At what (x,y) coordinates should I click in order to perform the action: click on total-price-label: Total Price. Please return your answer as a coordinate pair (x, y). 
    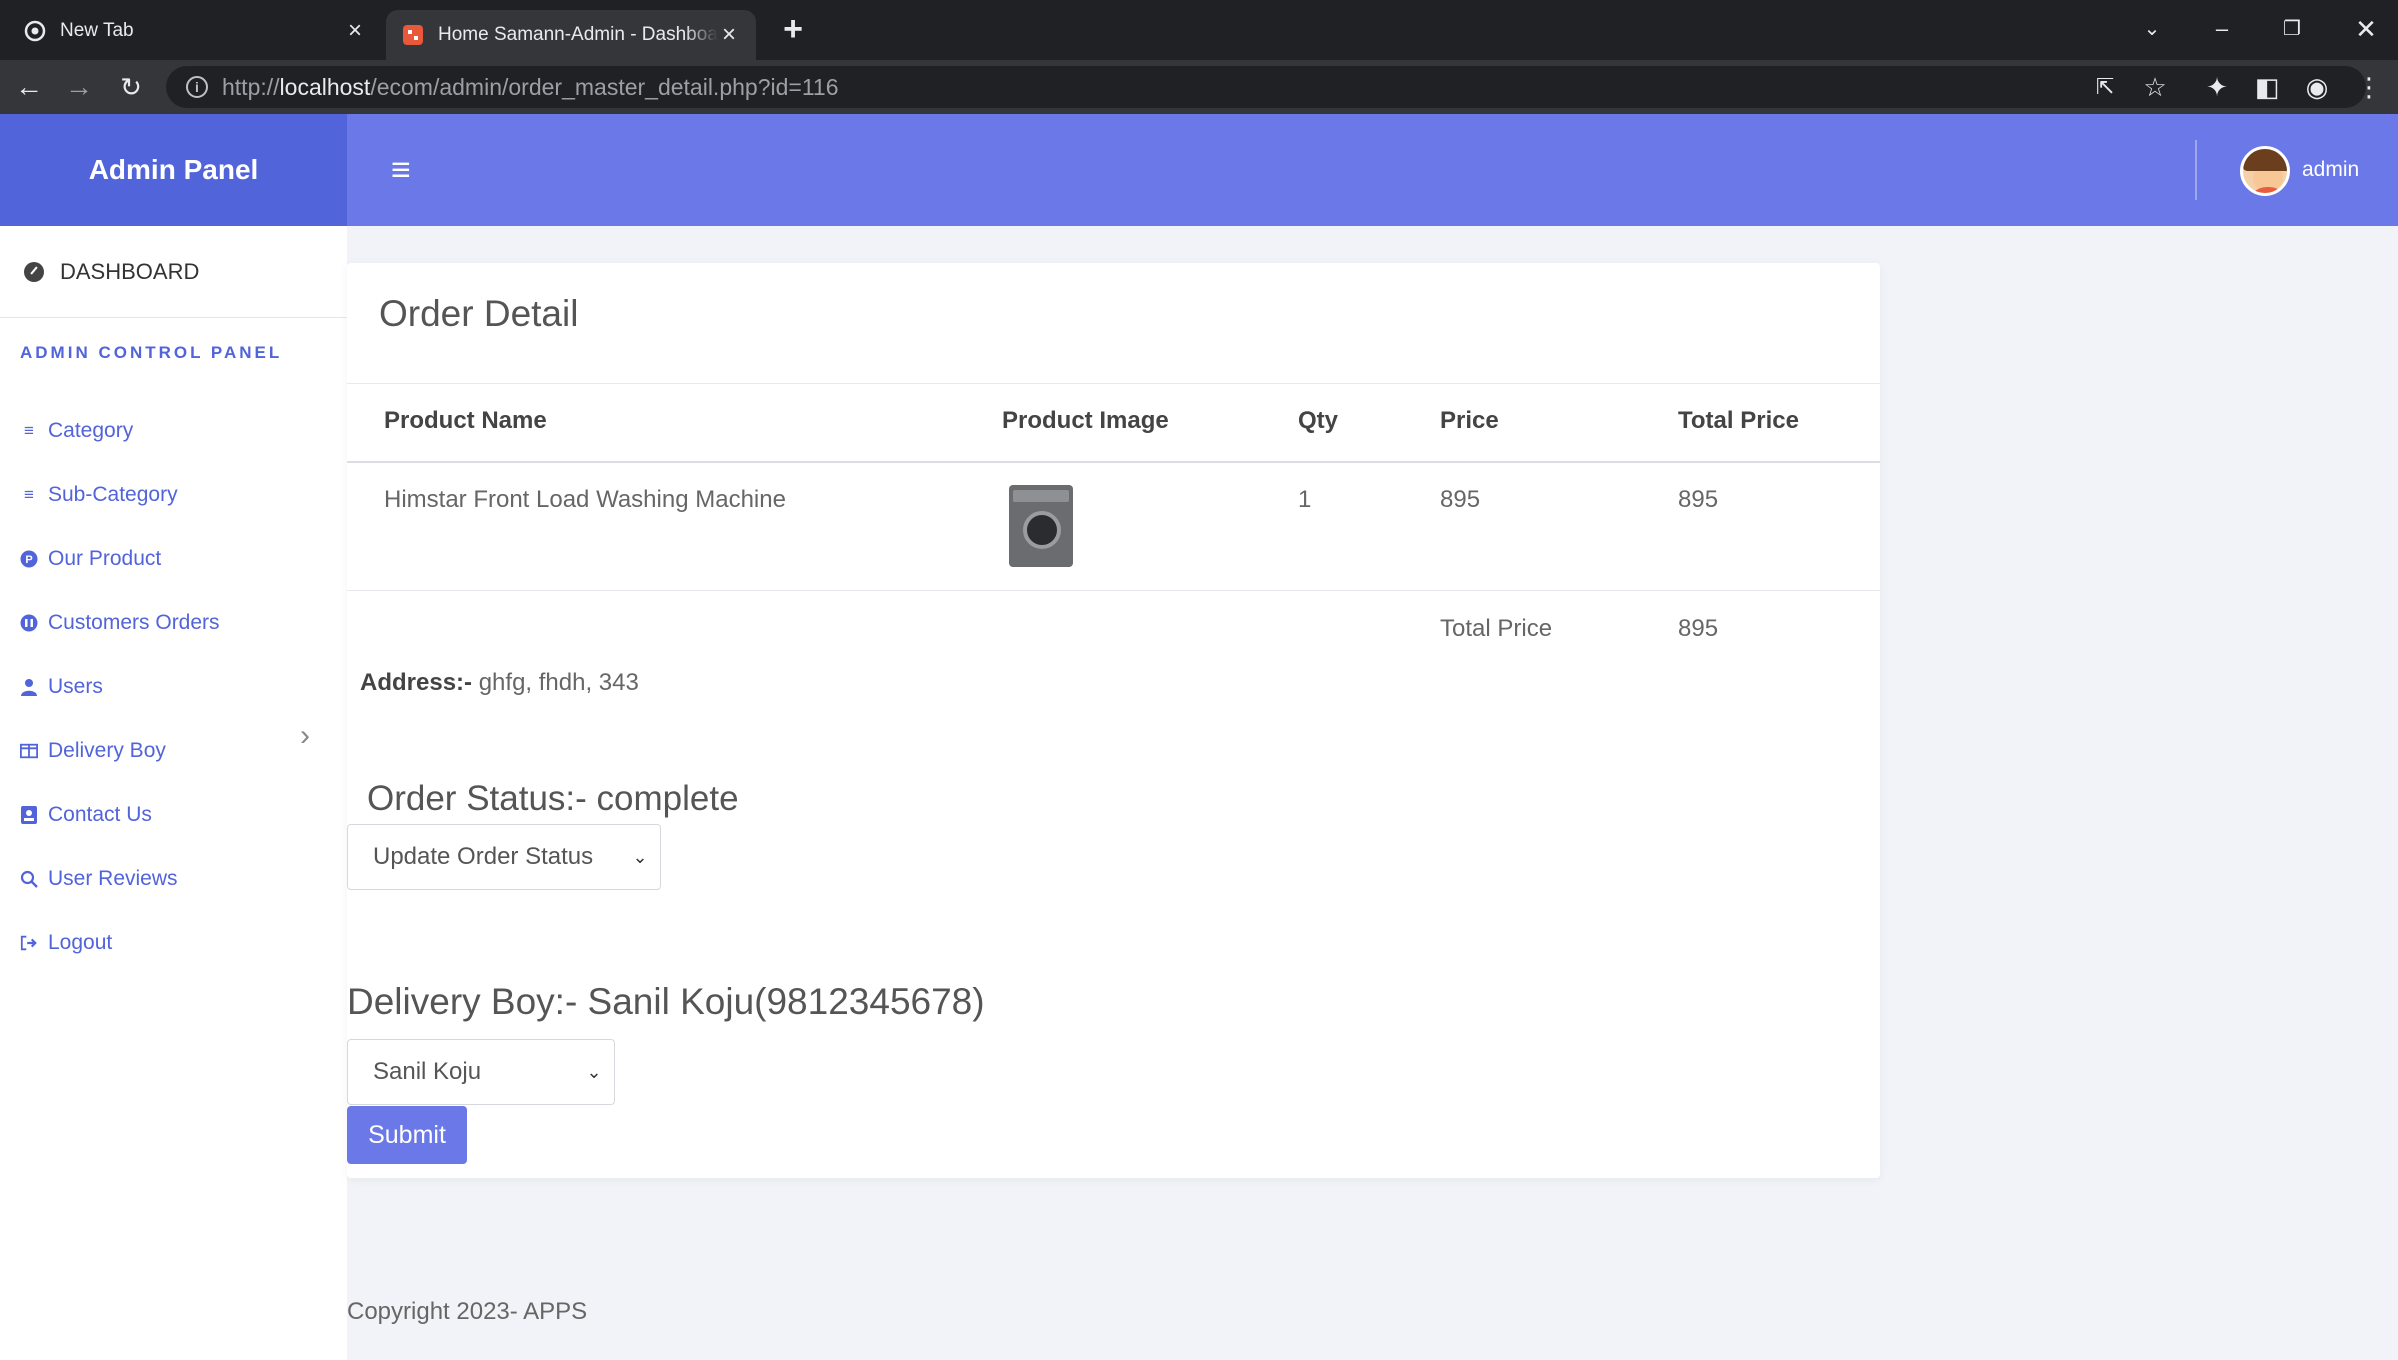
    Looking at the image, I should click on (1496, 628).